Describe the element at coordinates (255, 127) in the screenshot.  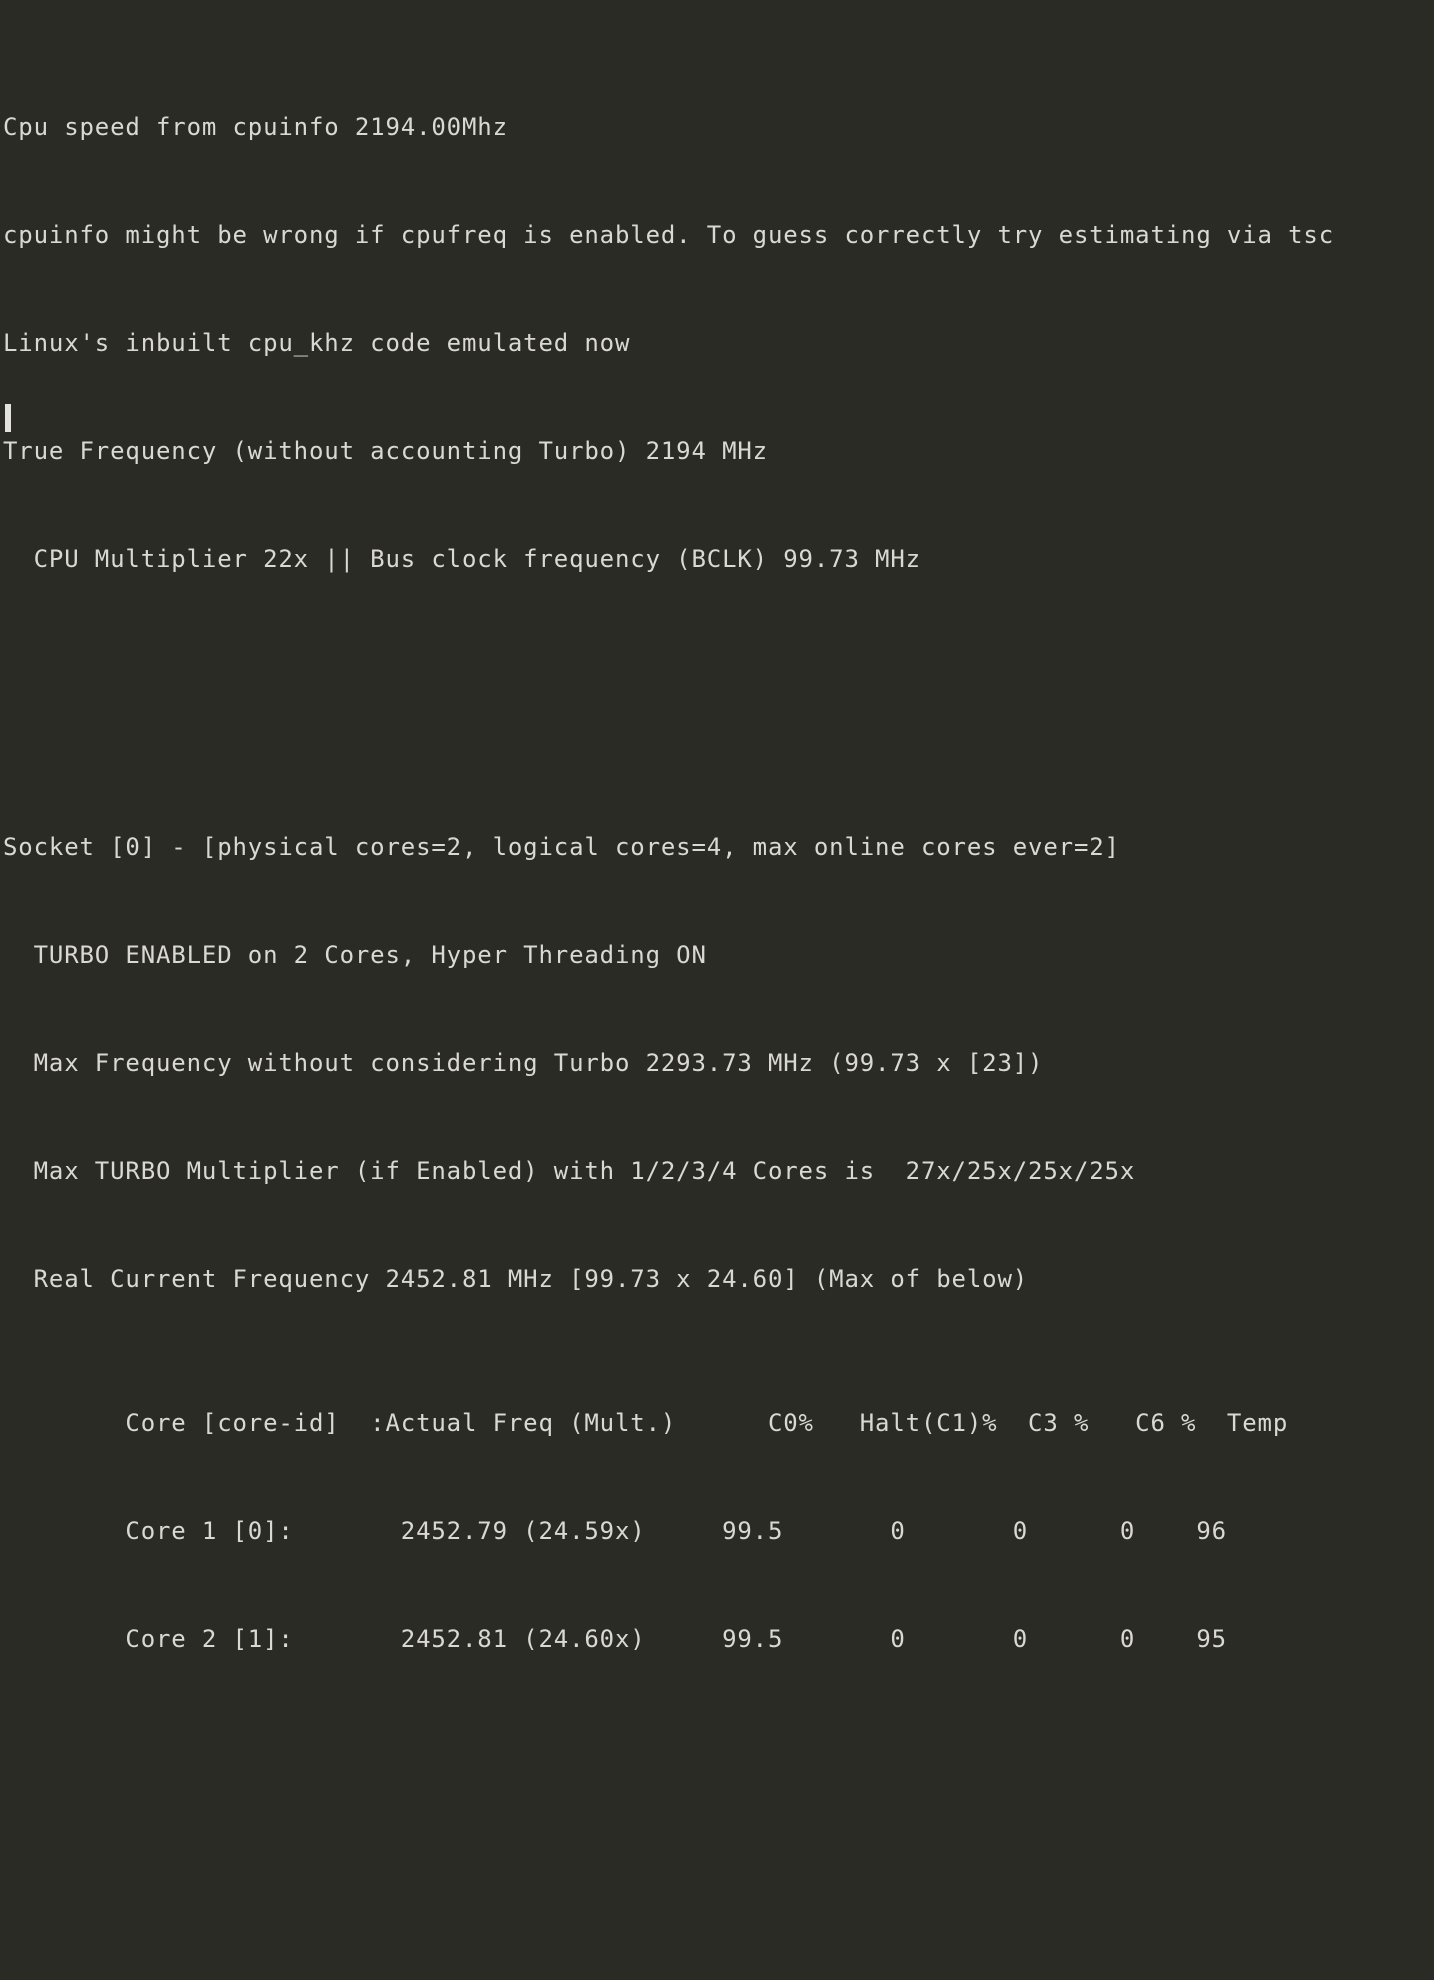
I see `cpu-speed-line: Cpu speed from cpuinfo 2194.00Mhz` at that location.